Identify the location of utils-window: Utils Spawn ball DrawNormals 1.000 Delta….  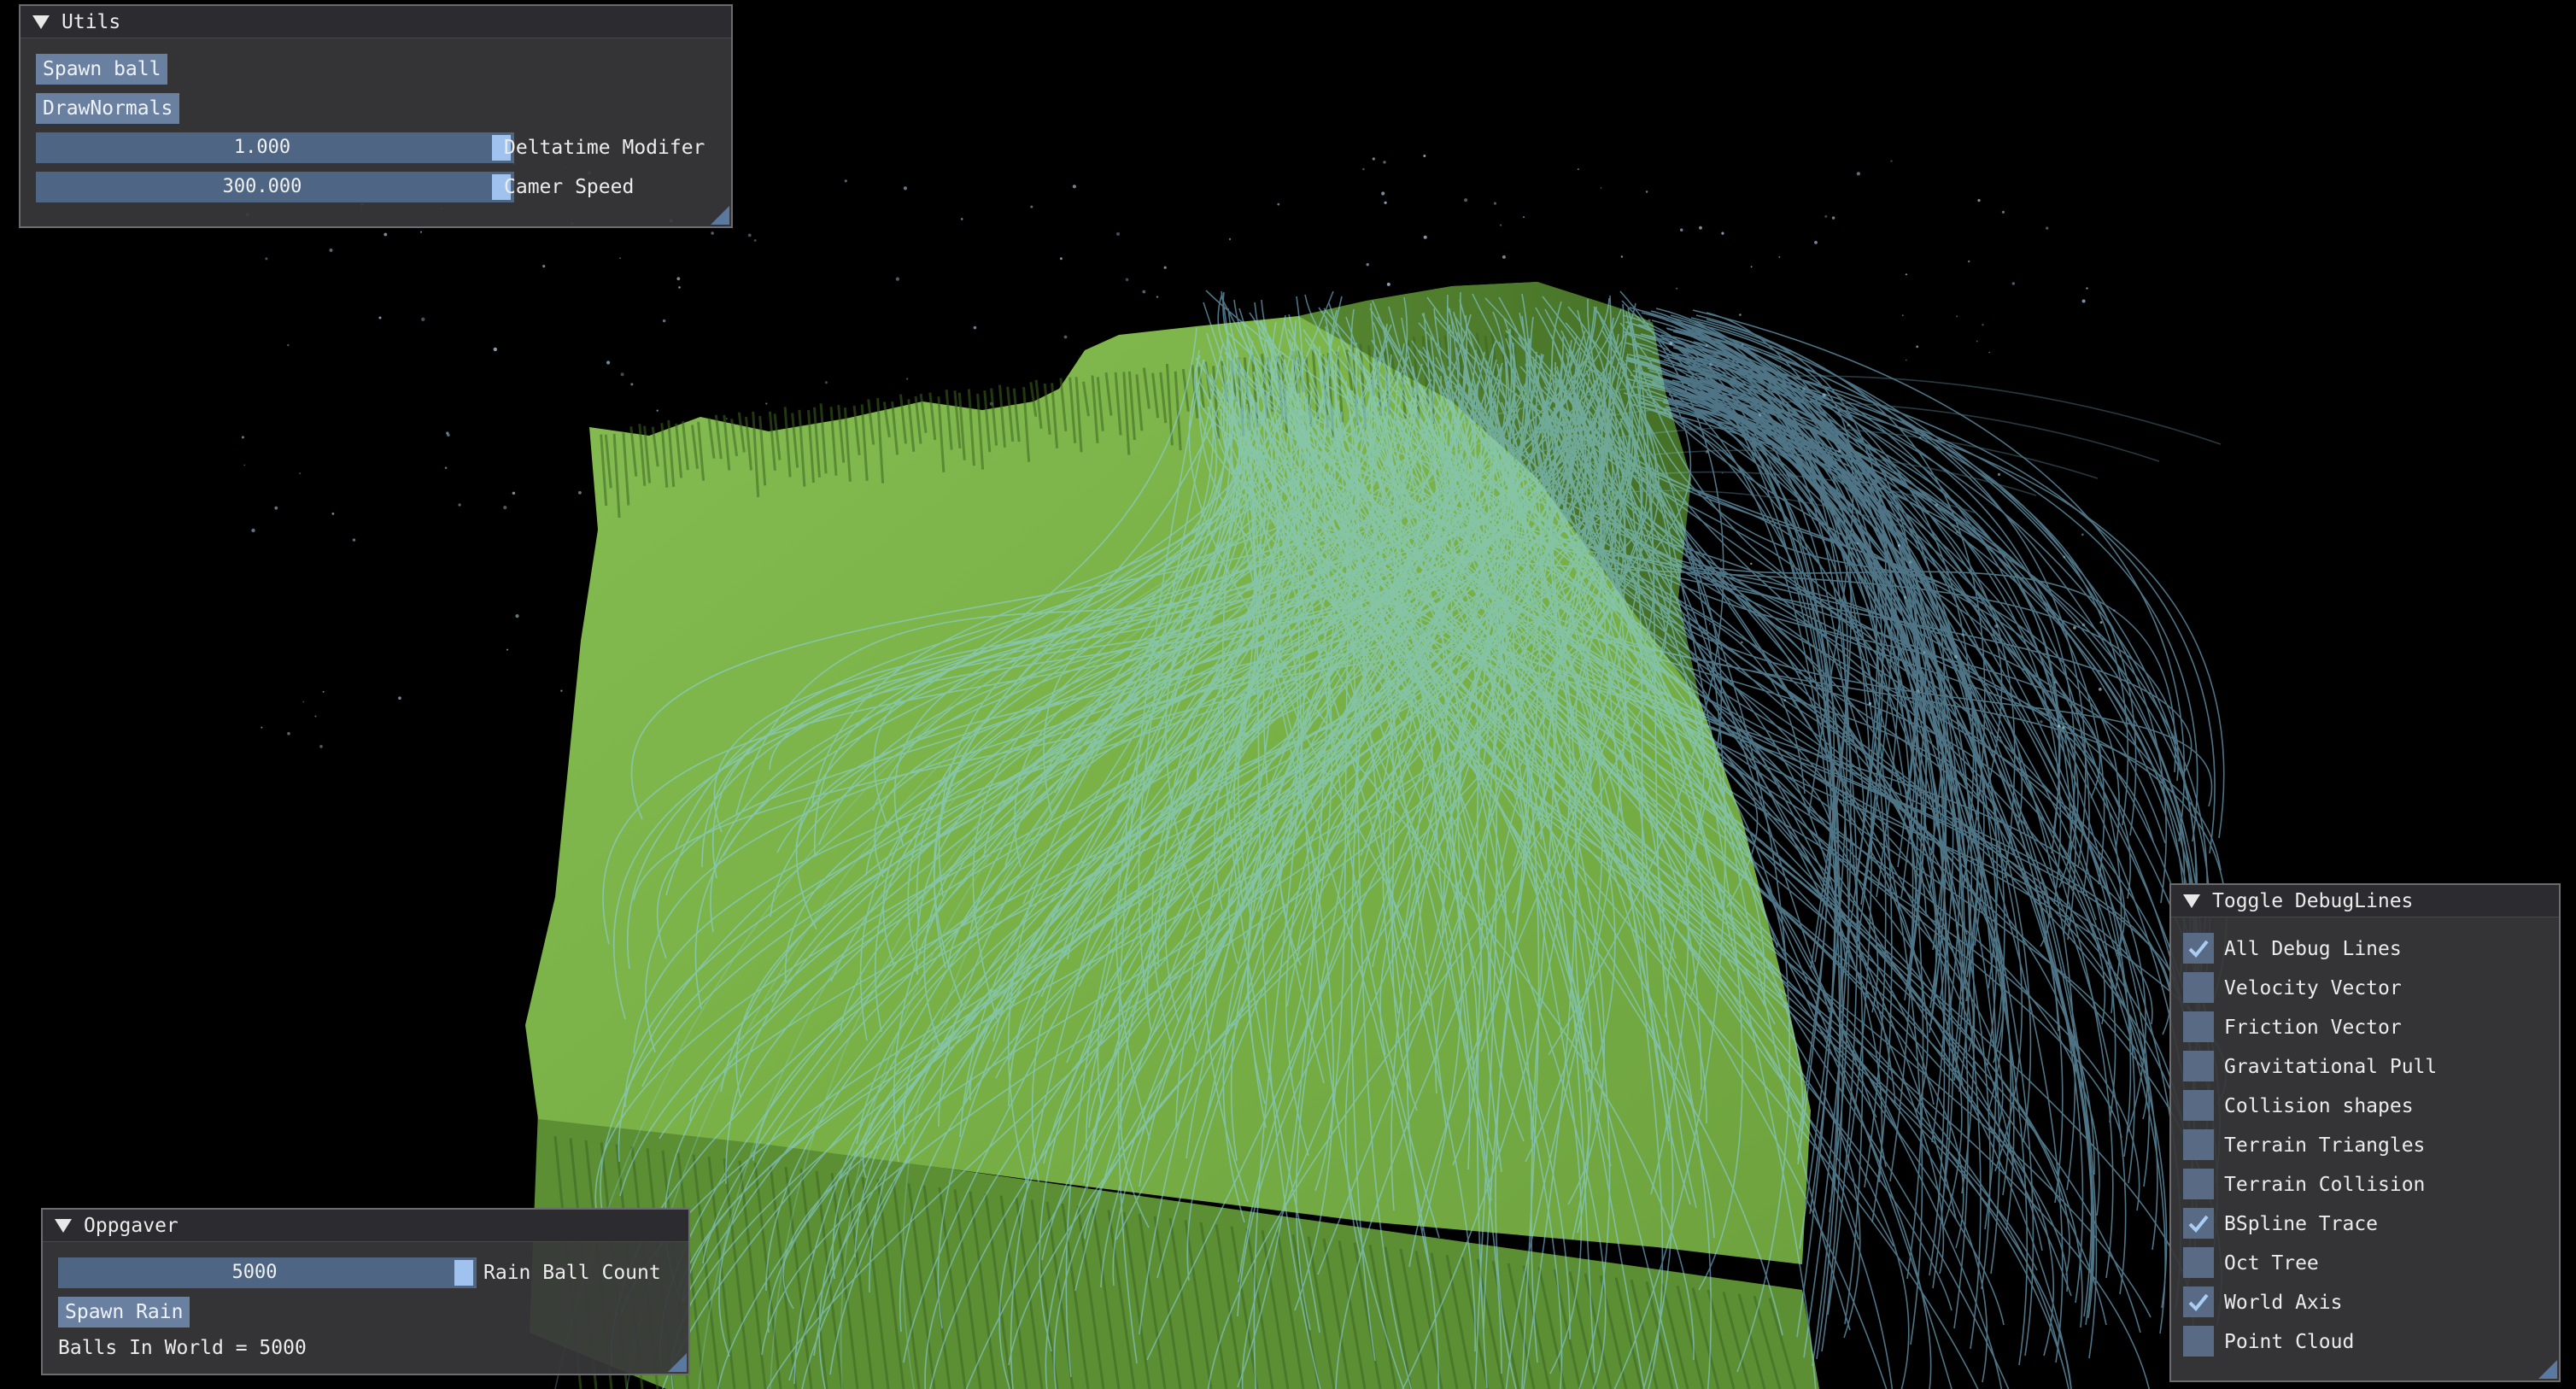
(376, 116).